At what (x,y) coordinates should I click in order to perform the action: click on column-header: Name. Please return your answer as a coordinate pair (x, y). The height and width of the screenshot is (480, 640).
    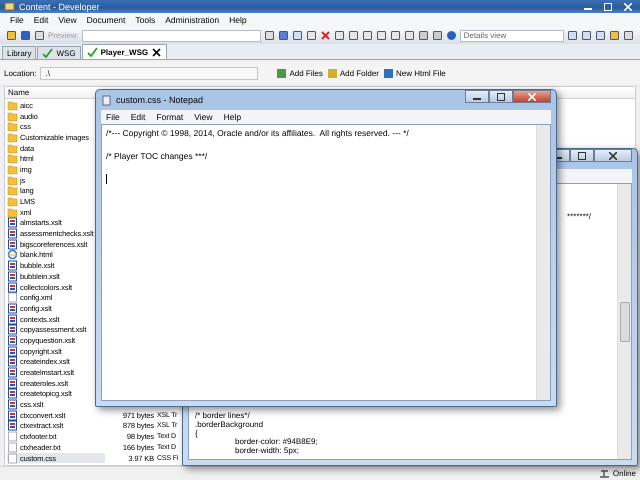
    Looking at the image, I should click on (17, 92).